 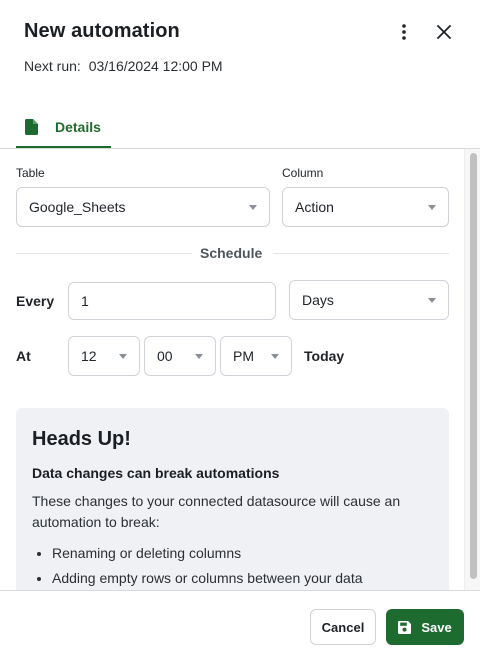 What do you see at coordinates (30, 173) in the screenshot?
I see `table-label: Table` at bounding box center [30, 173].